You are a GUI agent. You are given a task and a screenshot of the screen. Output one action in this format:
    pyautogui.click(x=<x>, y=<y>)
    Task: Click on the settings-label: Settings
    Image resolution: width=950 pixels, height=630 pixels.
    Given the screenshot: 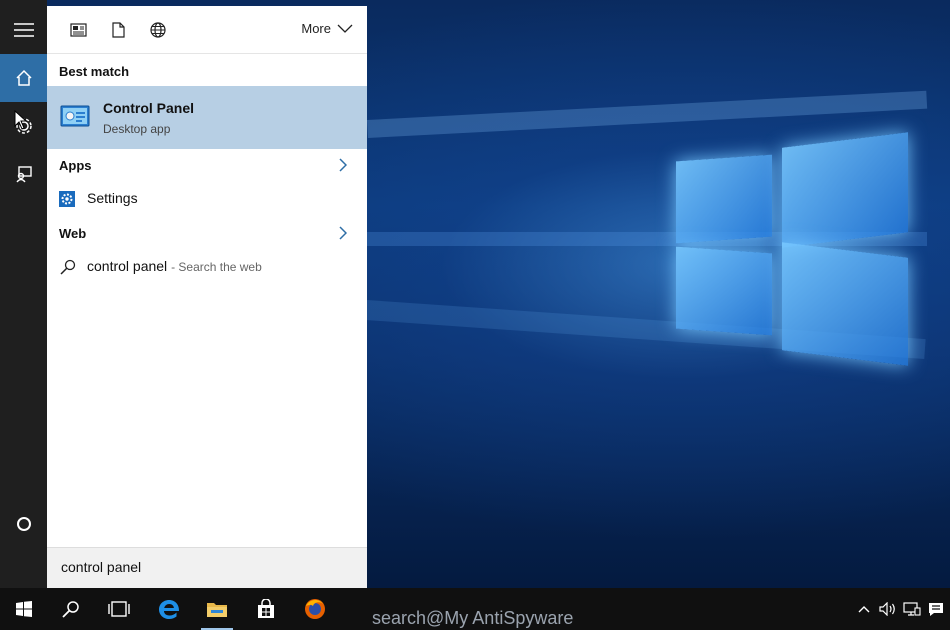 What is the action you would take?
    pyautogui.click(x=112, y=198)
    